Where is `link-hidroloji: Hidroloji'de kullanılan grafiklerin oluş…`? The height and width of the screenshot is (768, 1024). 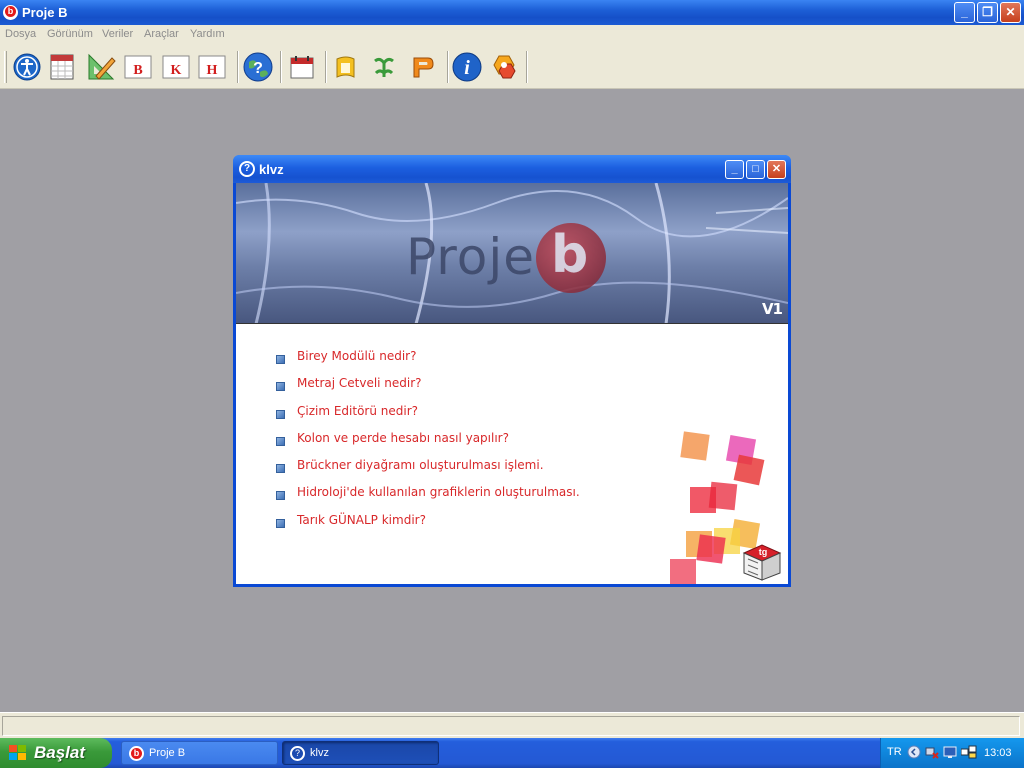
link-hidroloji: Hidroloji'de kullanılan grafiklerin oluş… is located at coordinates (428, 498).